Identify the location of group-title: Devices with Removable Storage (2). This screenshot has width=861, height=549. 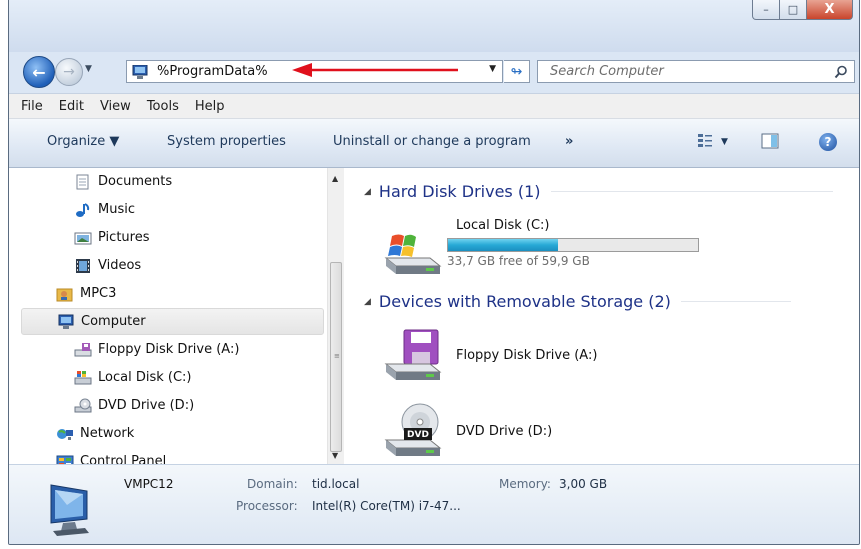
(524, 301).